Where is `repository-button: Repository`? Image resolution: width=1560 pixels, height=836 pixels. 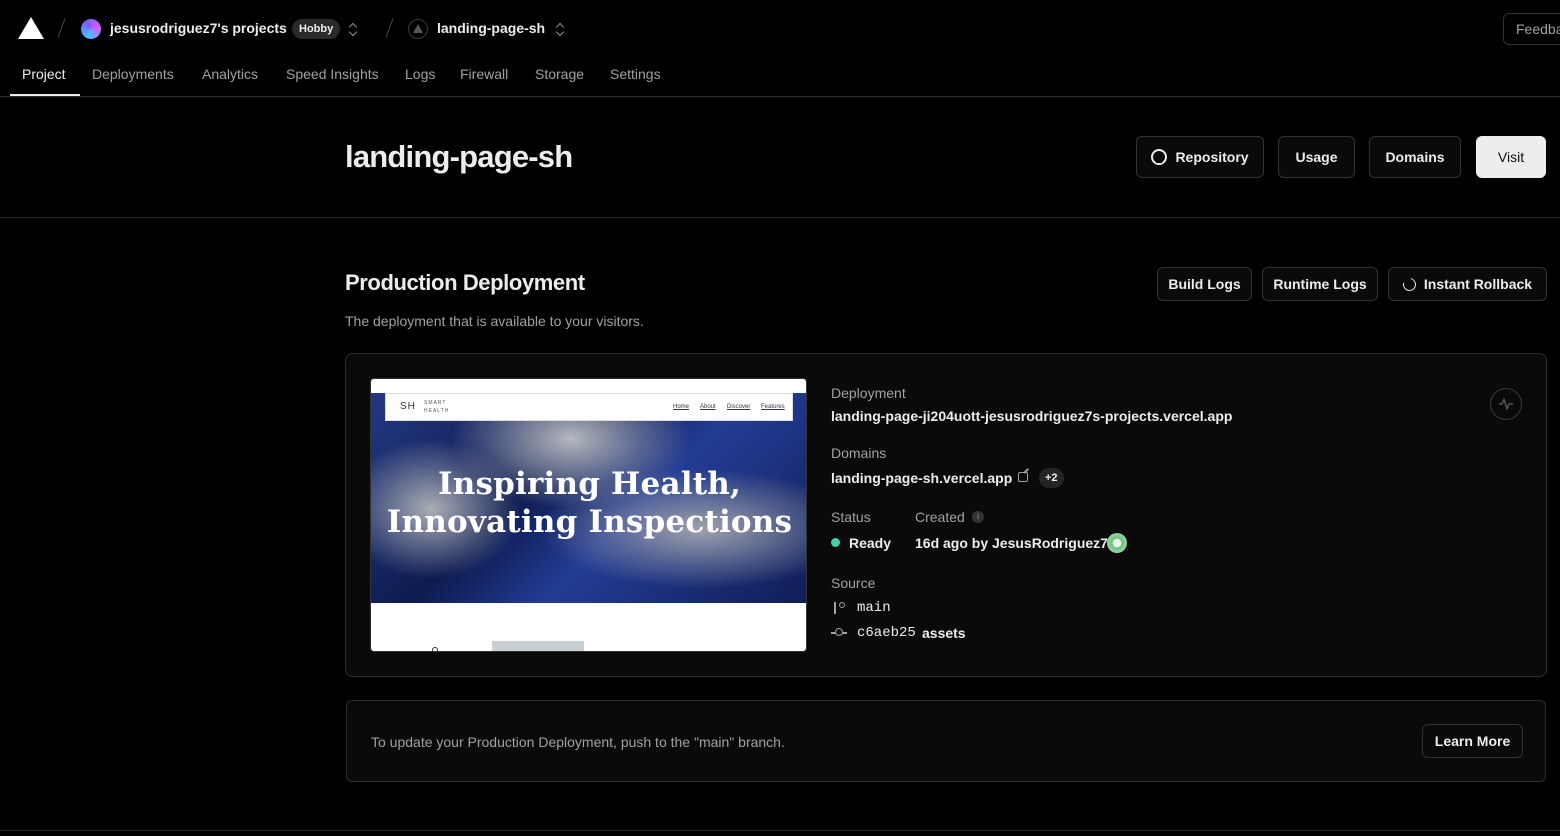 repository-button: Repository is located at coordinates (1200, 157).